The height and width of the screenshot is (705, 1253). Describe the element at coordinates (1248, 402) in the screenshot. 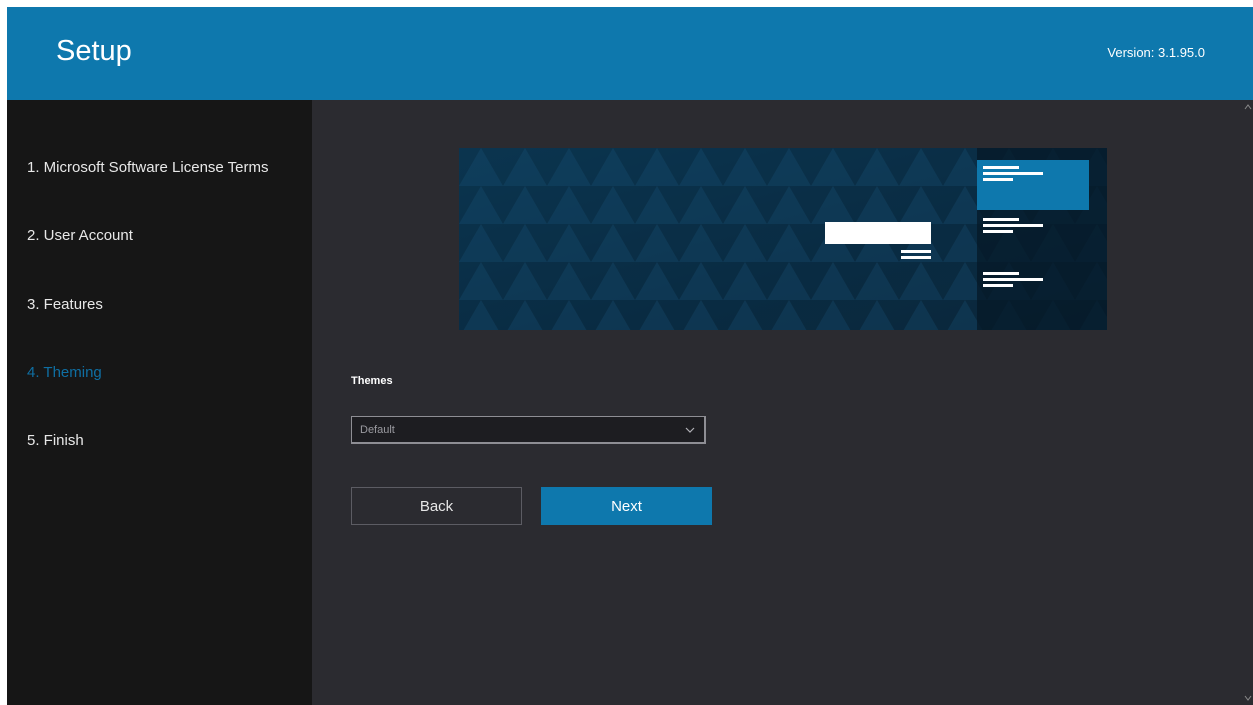

I see `vertical-scrollbar` at that location.